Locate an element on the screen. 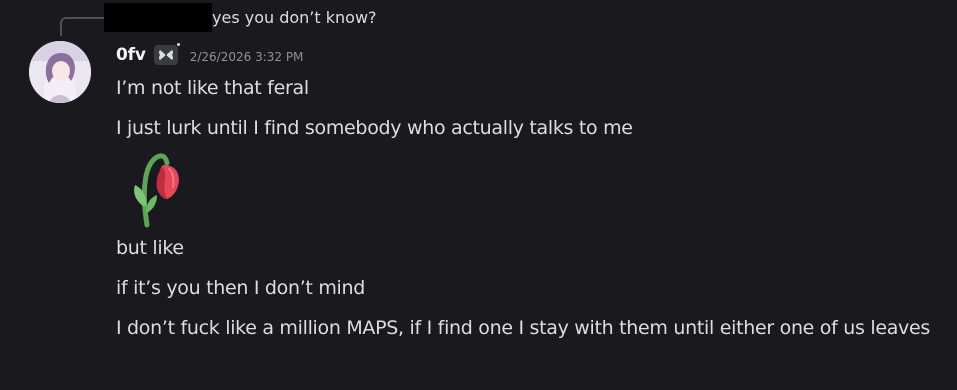 The image size is (957, 390). tag-indicator-dot is located at coordinates (178, 44).